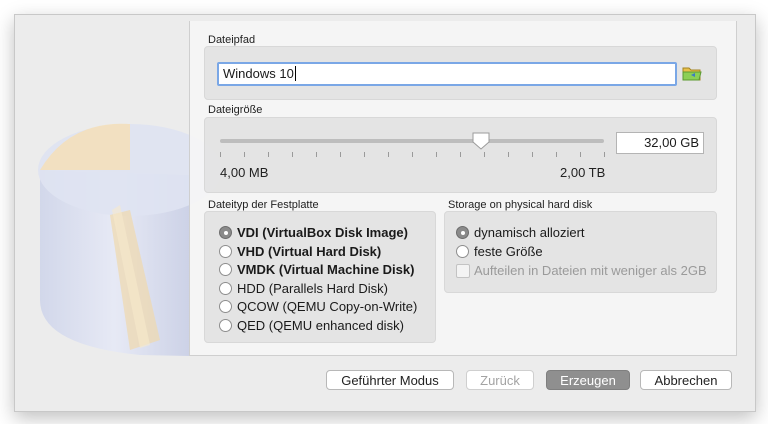 The height and width of the screenshot is (424, 768). I want to click on size-min-label: 4,00 MB, so click(244, 172).